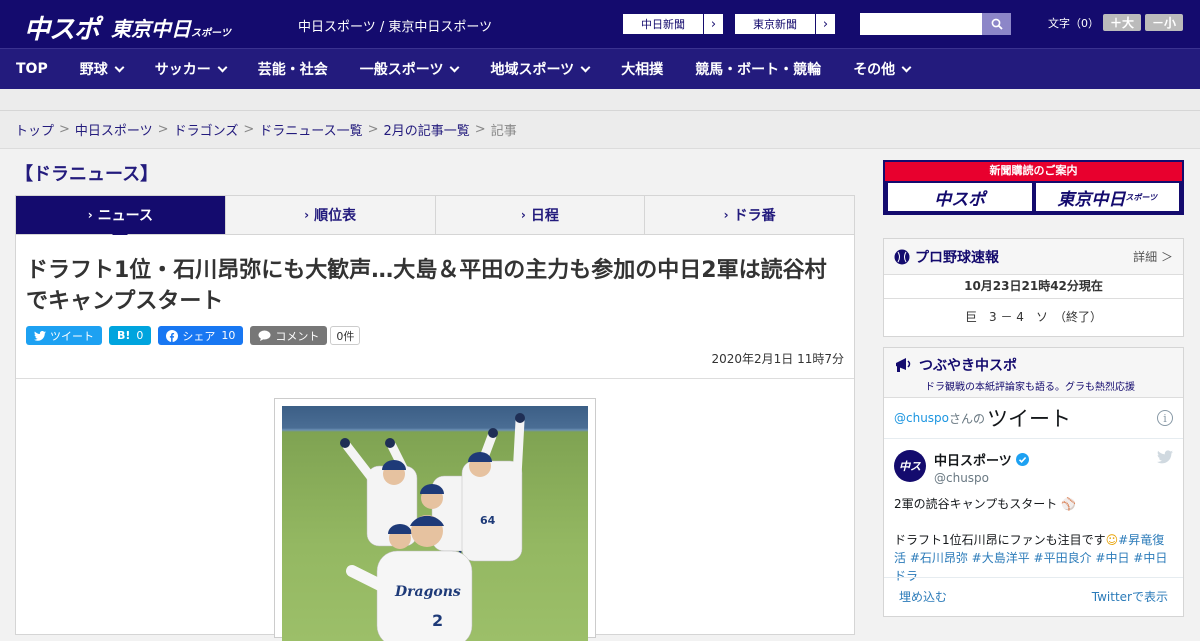 The height and width of the screenshot is (641, 1200). I want to click on search-button, so click(996, 24).